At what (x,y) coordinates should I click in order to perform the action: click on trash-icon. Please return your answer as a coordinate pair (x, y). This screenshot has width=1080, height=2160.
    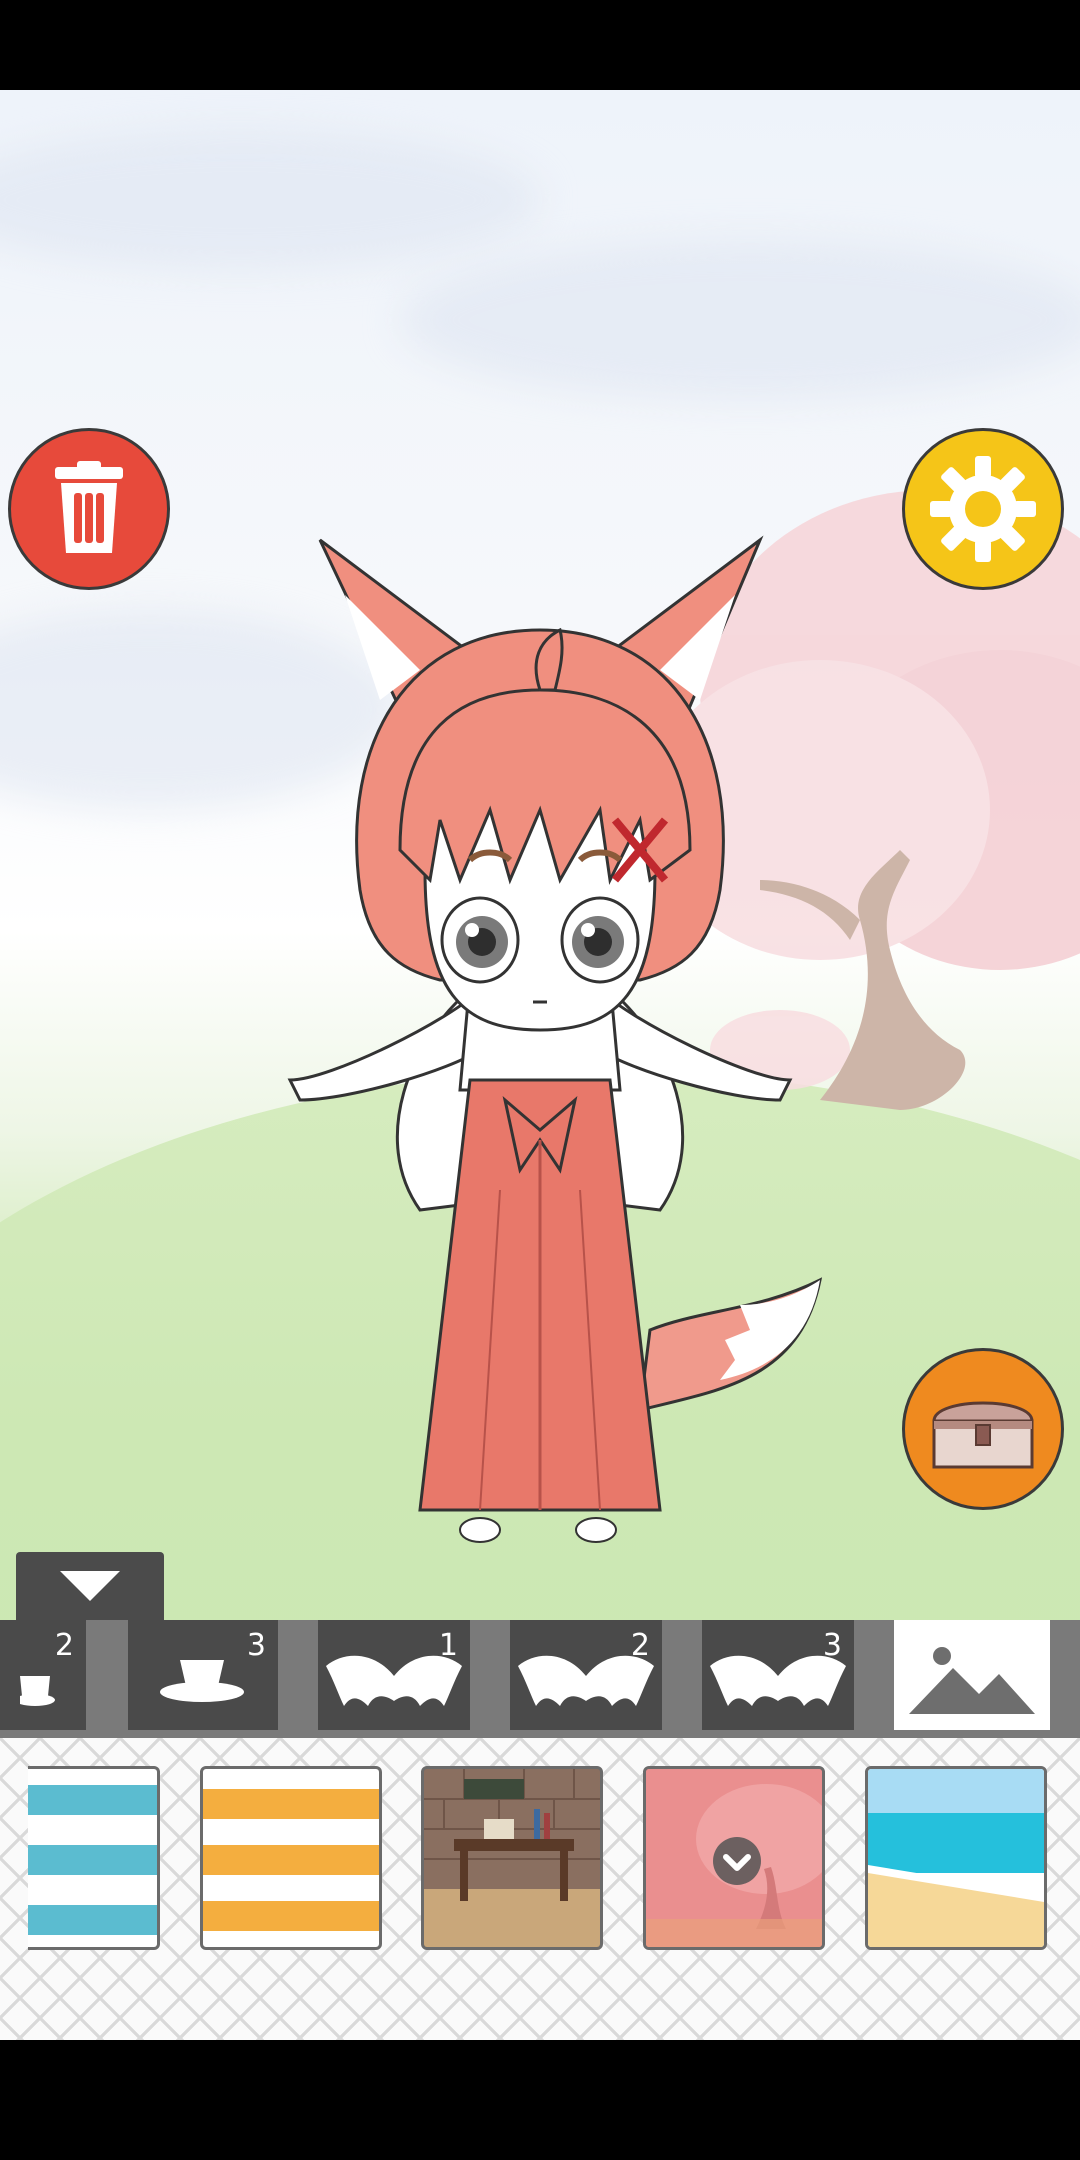
    Looking at the image, I should click on (89, 507).